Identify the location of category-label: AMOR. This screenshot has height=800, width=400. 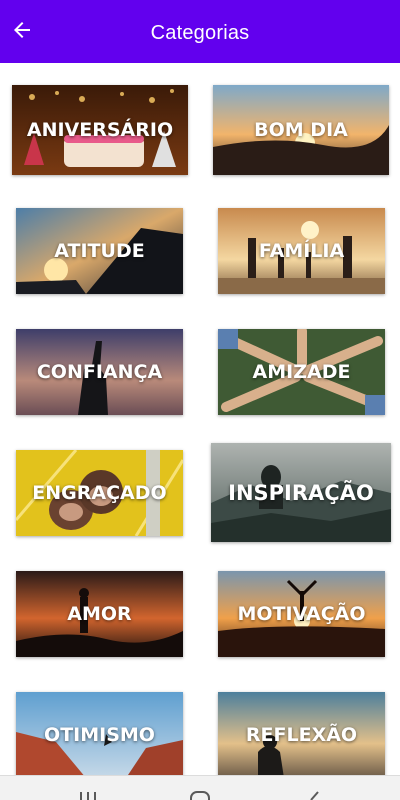
(99, 614).